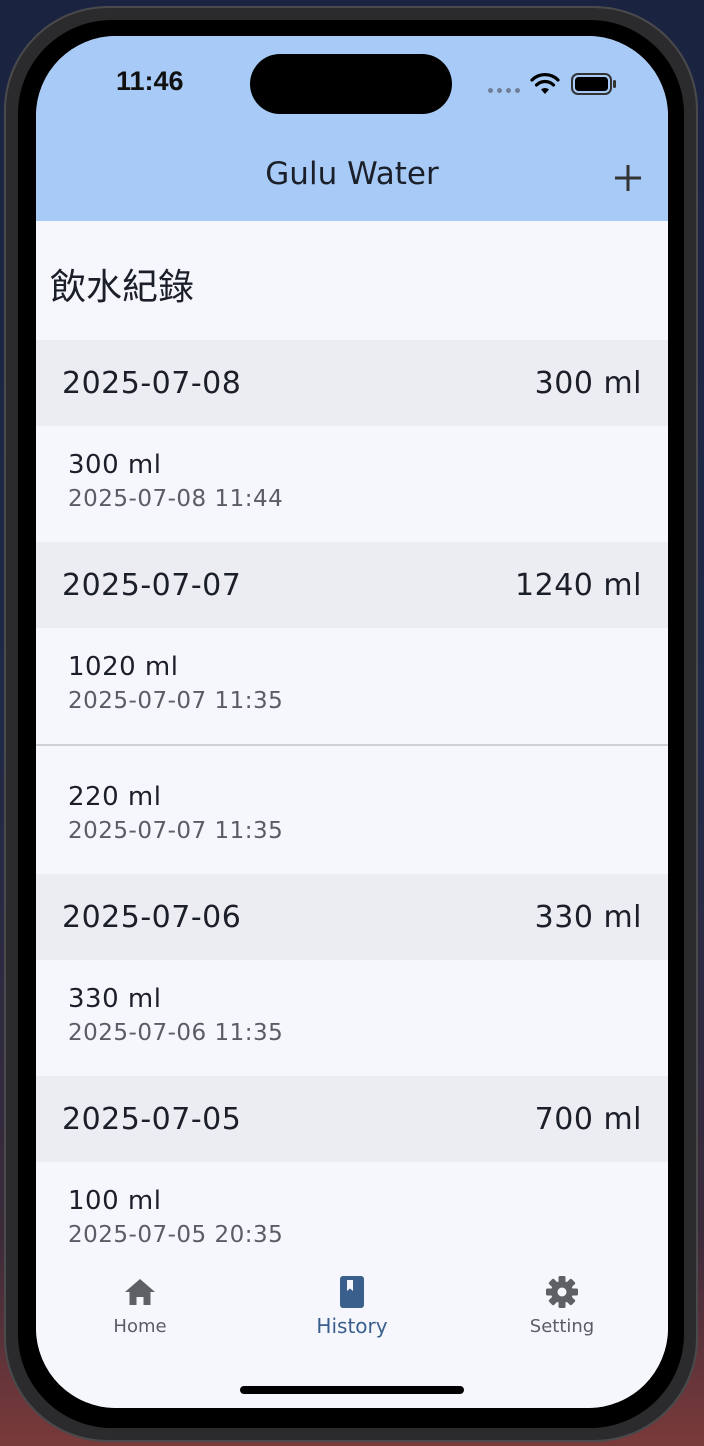 This screenshot has height=1446, width=704. I want to click on entry-amount: 100 ml, so click(115, 1201).